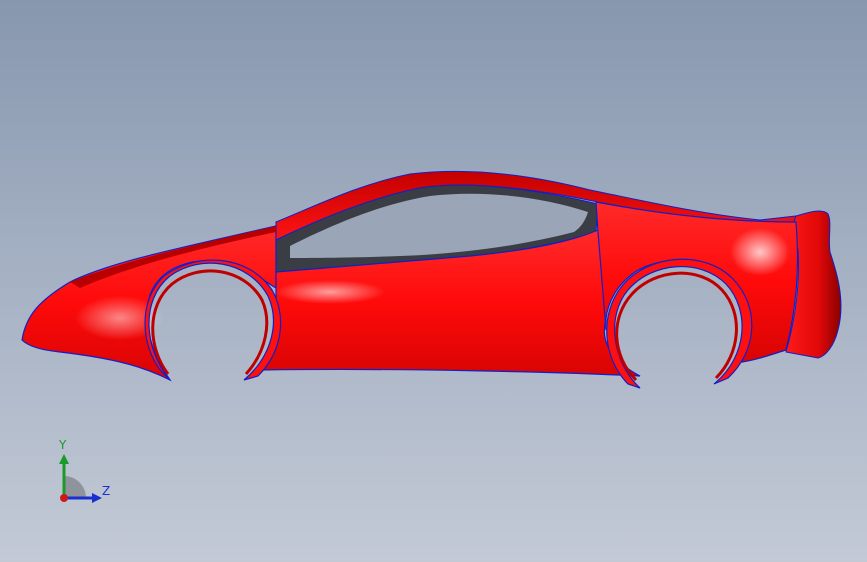  I want to click on rear-highlight, so click(760, 252).